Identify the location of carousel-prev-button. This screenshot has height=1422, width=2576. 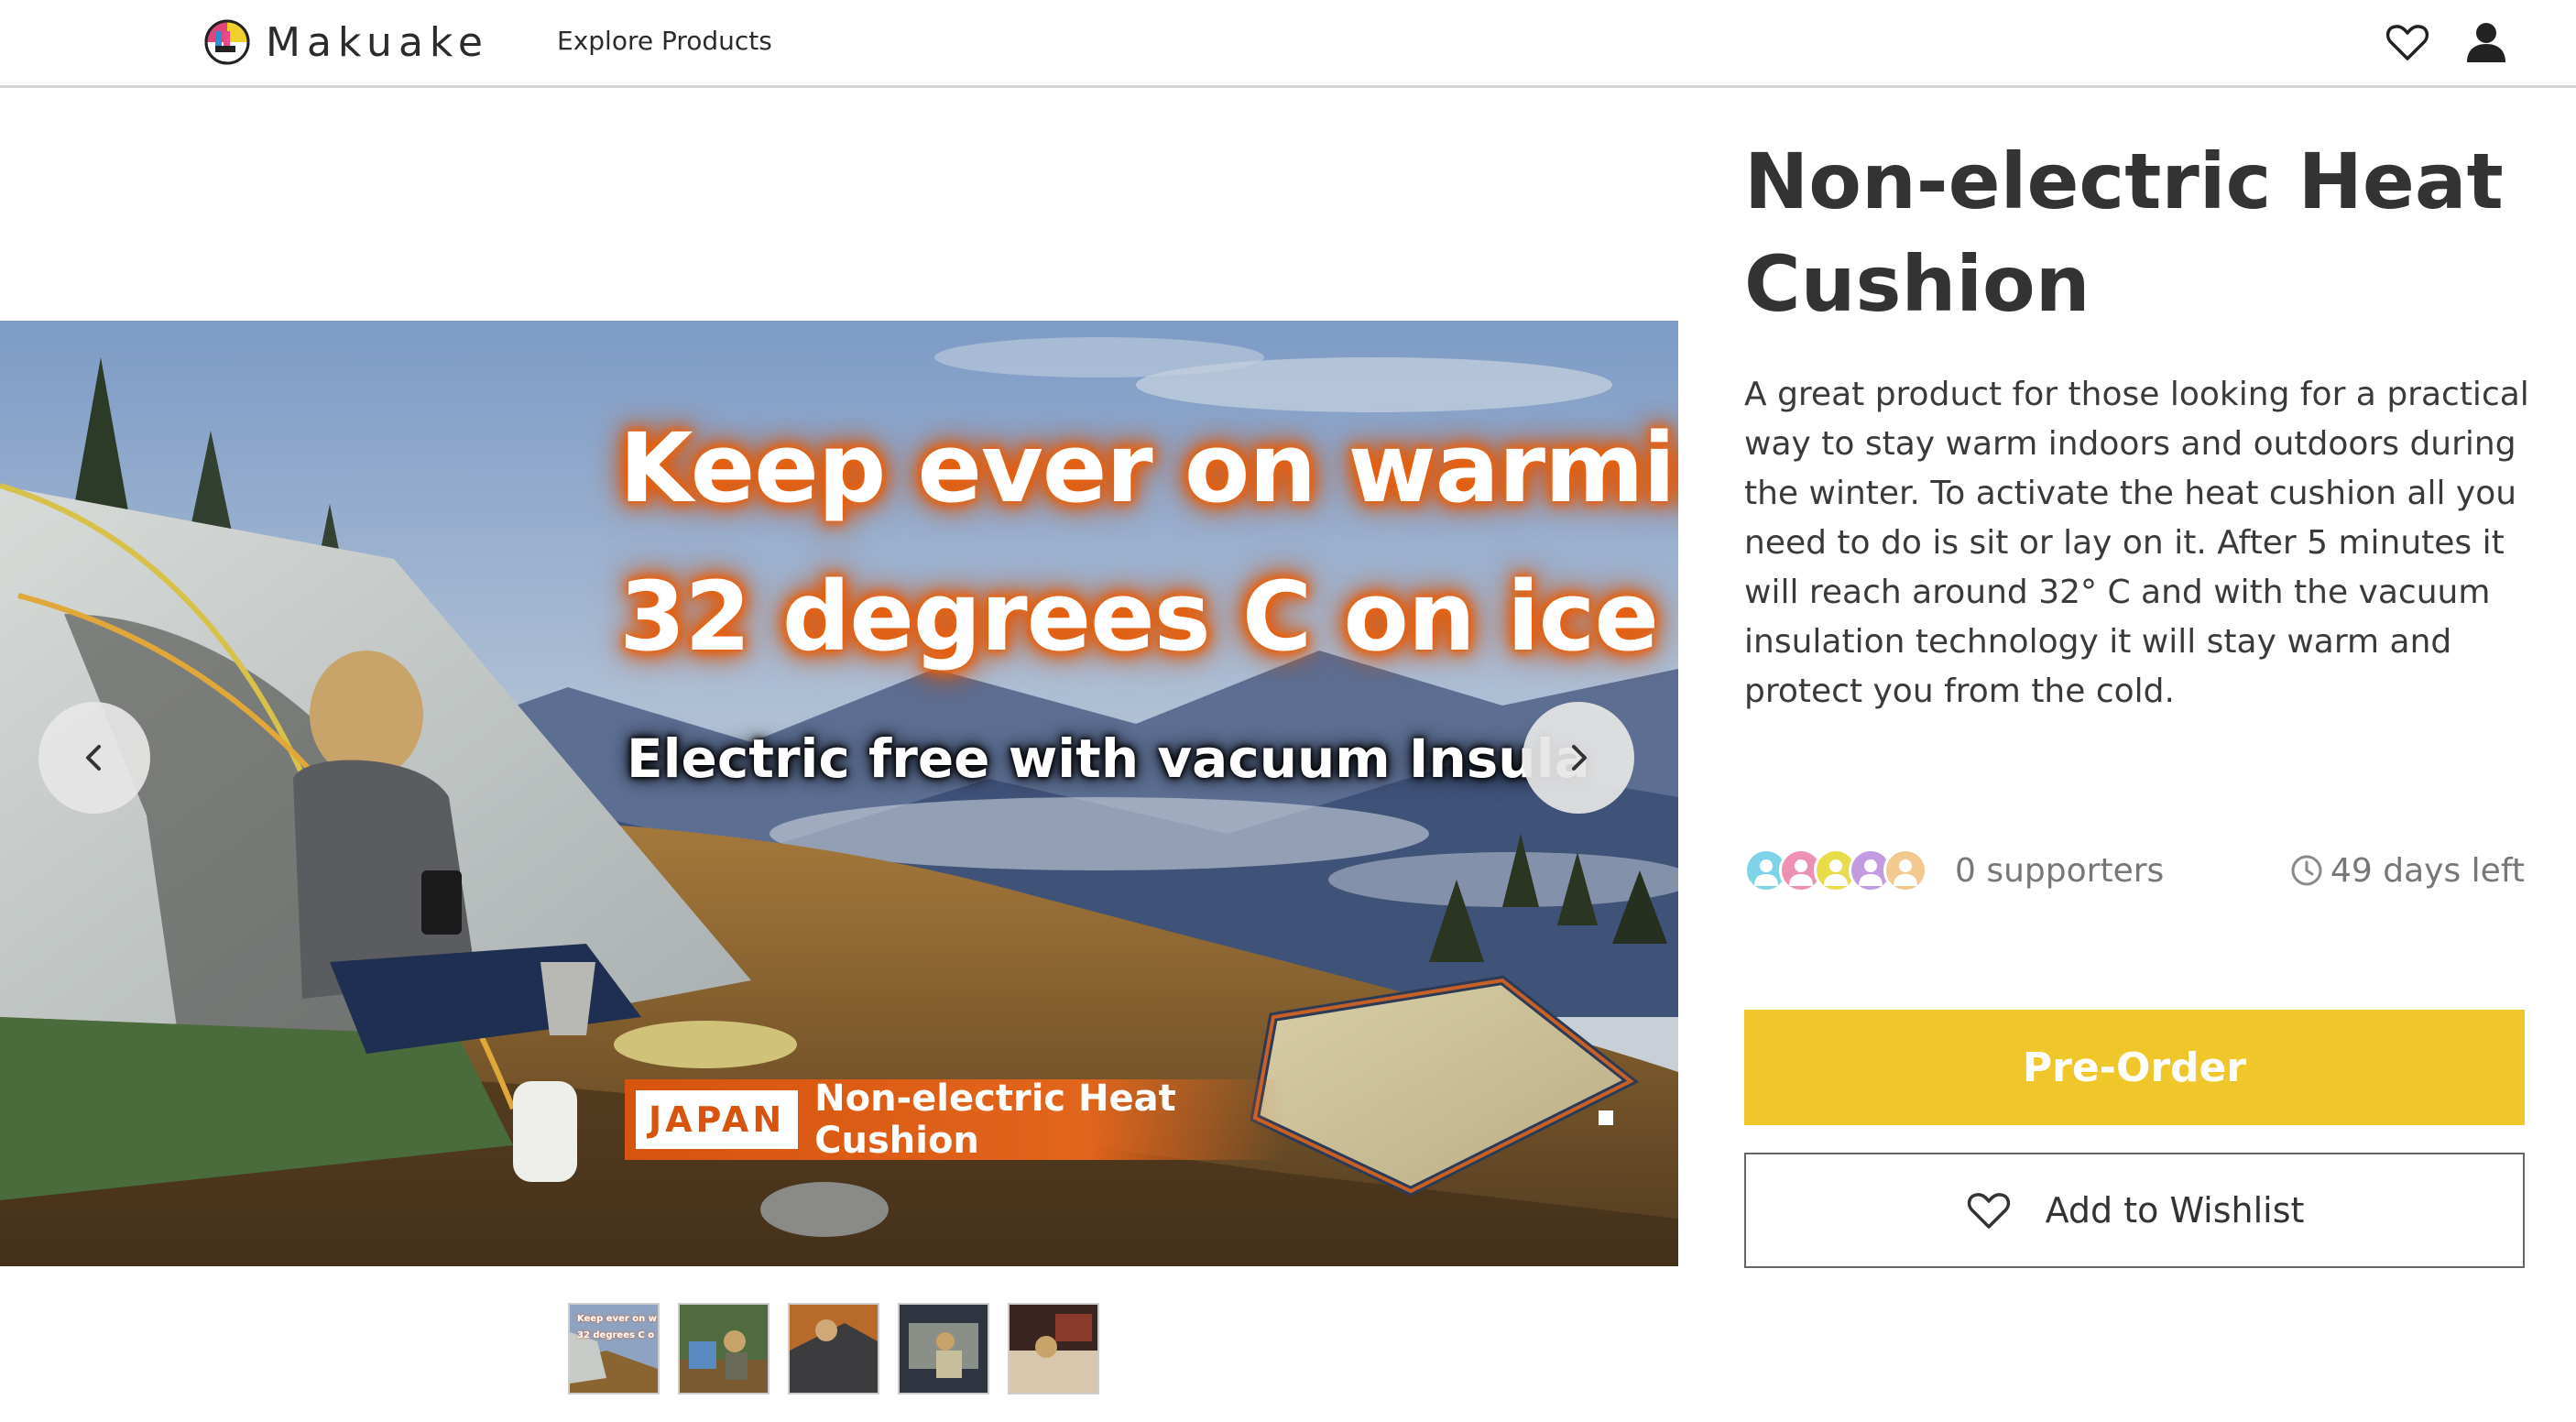
(94, 758).